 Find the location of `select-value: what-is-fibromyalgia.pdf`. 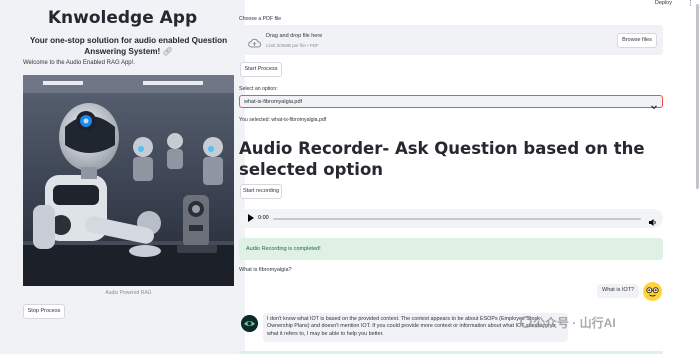

select-value: what-is-fibromyalgia.pdf is located at coordinates (273, 102).